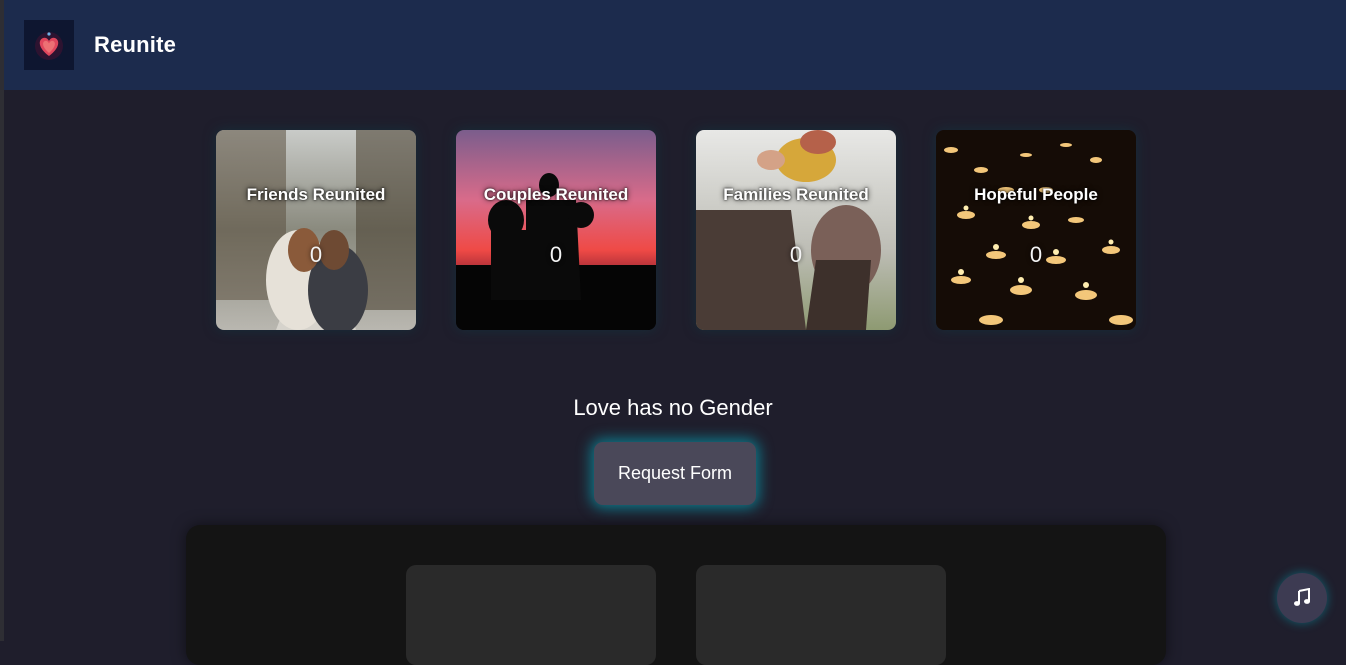  I want to click on stat-card-friends: Friends Reunited 0, so click(316, 230).